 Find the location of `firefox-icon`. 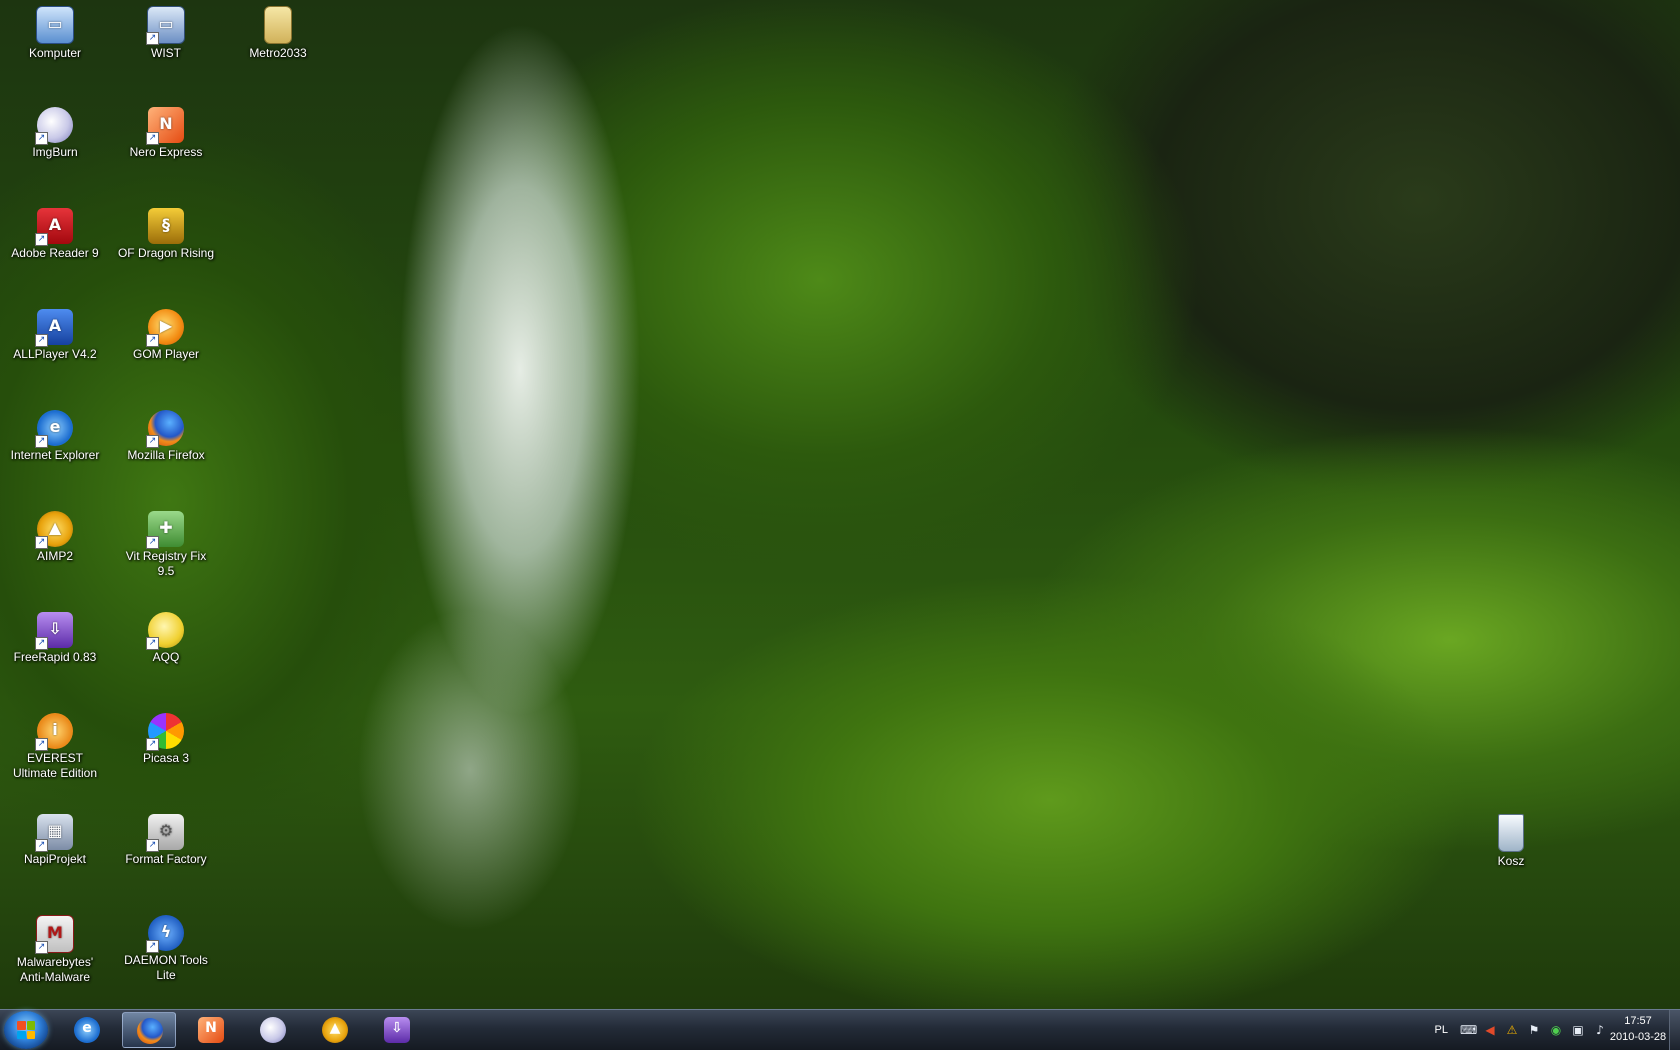

firefox-icon is located at coordinates (150, 1031).